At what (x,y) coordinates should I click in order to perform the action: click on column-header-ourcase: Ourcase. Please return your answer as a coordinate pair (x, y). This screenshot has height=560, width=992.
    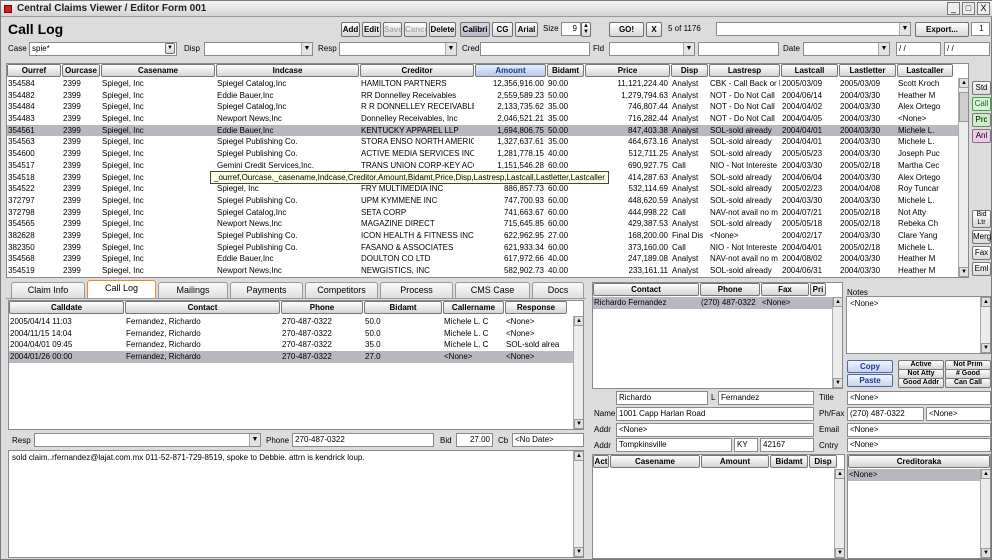
    Looking at the image, I should click on (81, 70).